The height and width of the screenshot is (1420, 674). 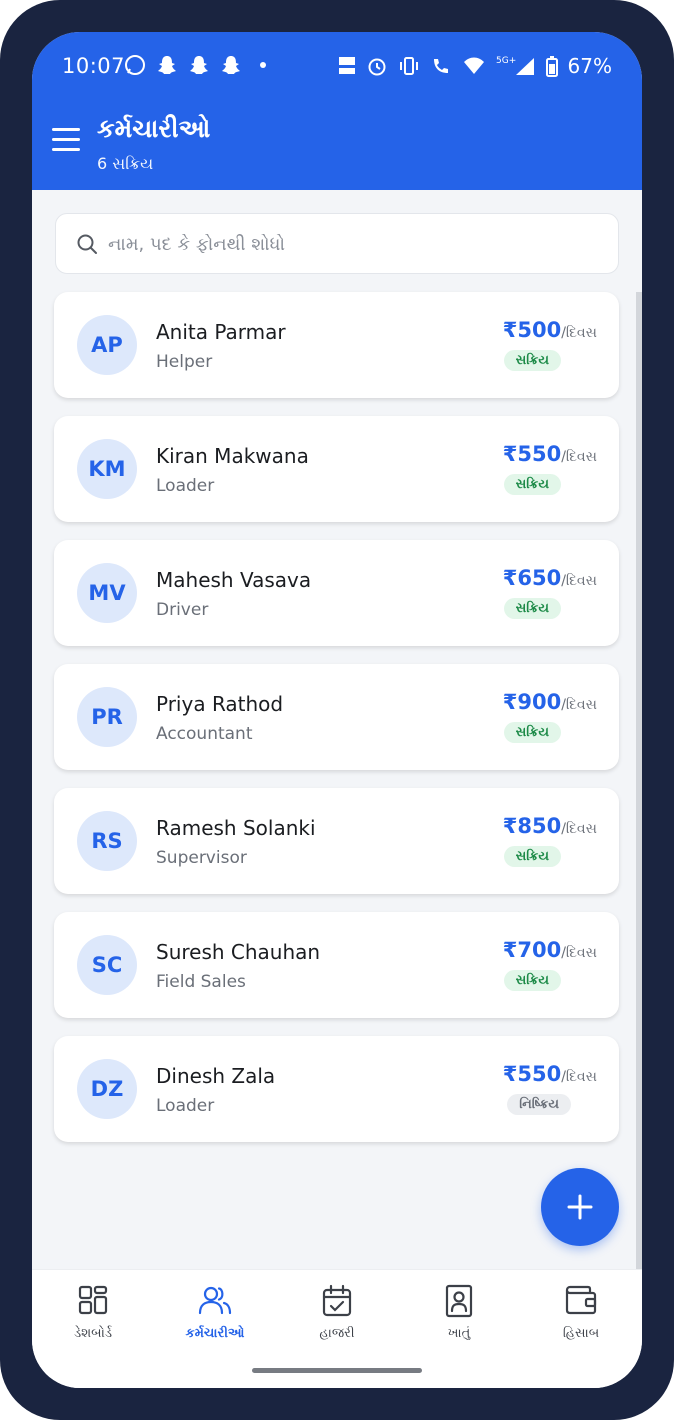 I want to click on avatar: DZ, so click(x=107, y=1089).